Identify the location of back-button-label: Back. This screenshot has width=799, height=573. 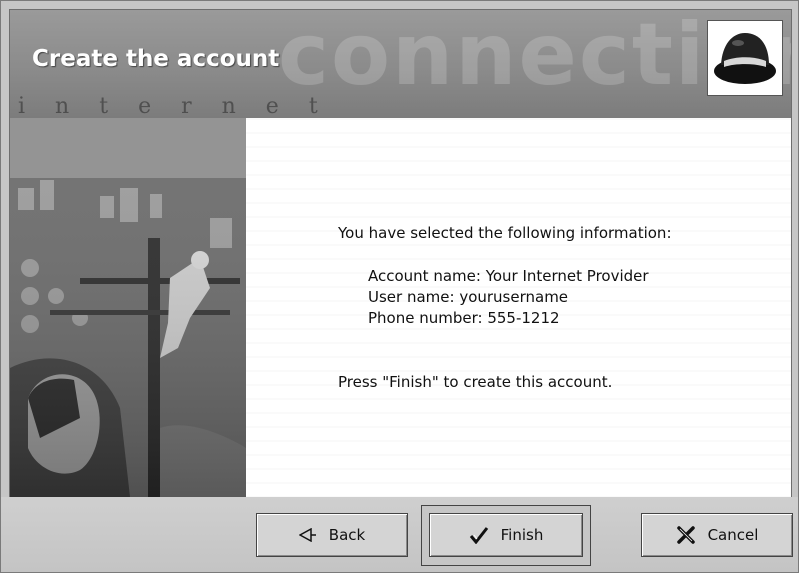
(347, 535).